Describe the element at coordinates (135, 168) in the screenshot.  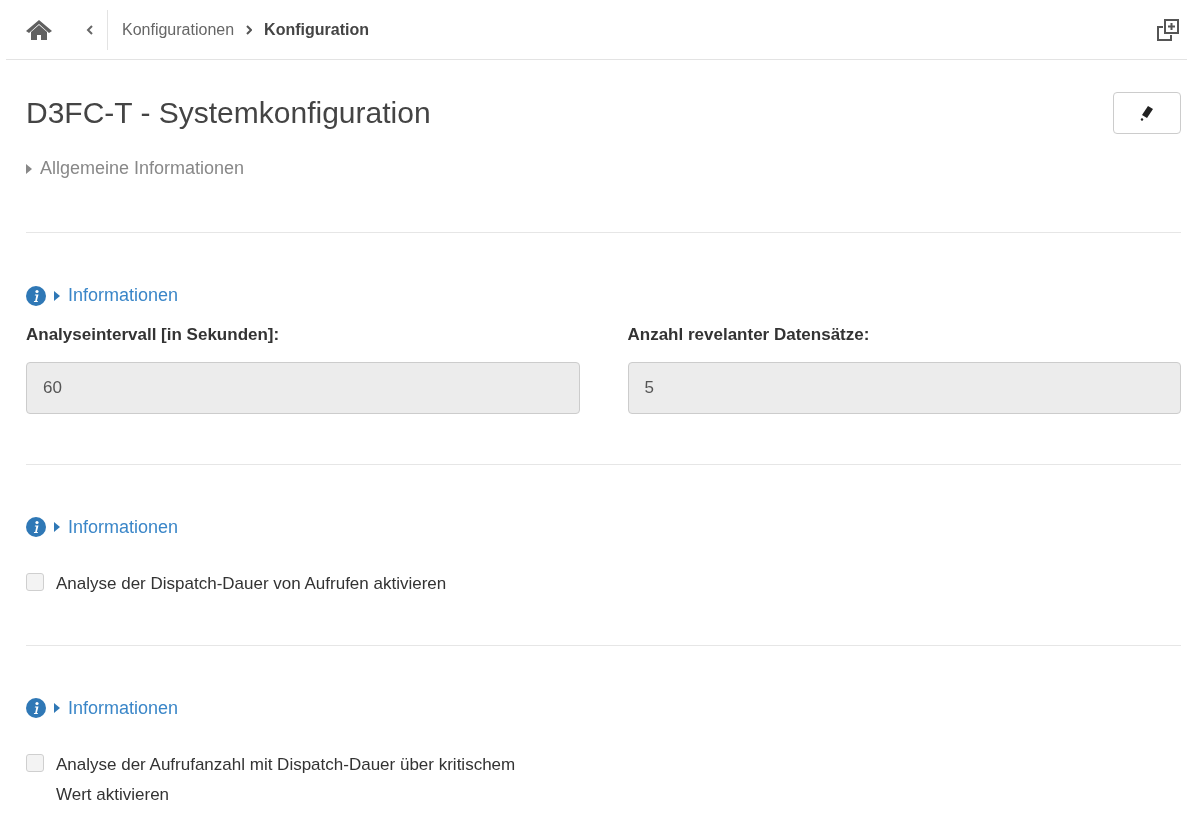
I see `general-info-toggle: Allgemeine Informationen` at that location.